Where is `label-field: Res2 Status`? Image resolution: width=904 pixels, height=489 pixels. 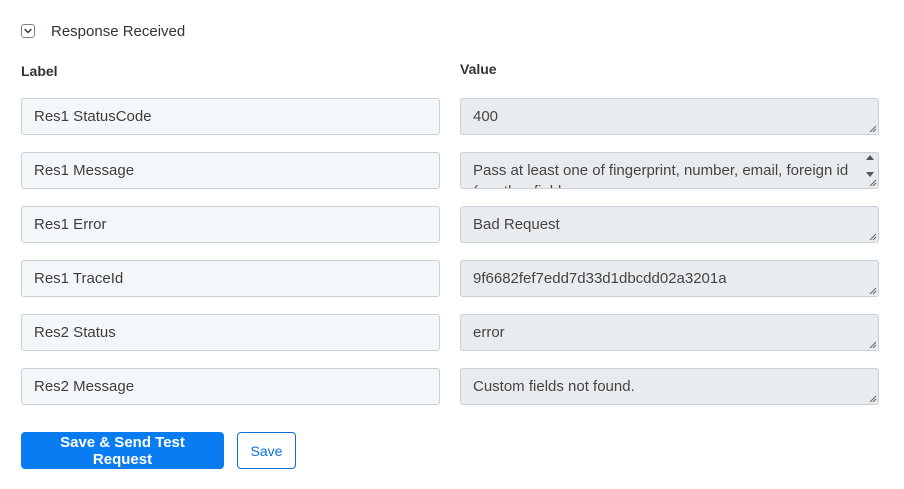
label-field: Res2 Status is located at coordinates (230, 332).